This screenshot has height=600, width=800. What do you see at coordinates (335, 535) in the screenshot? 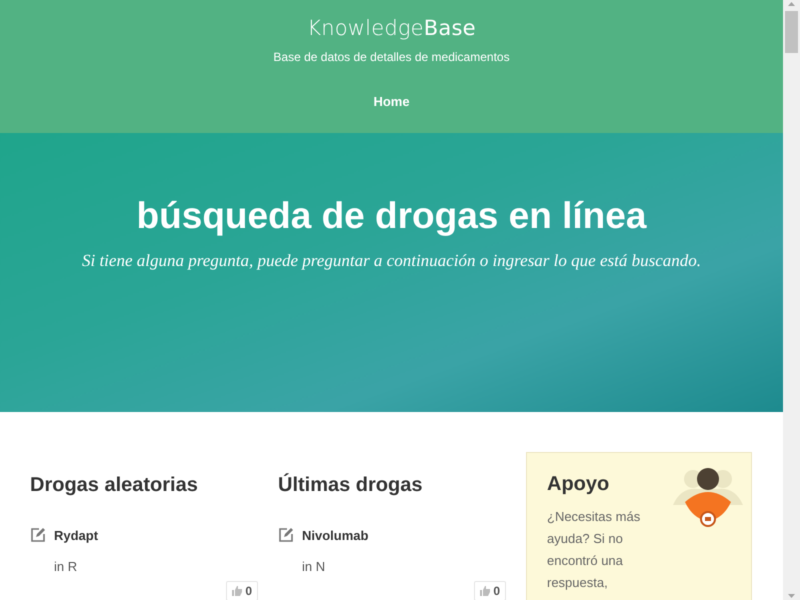
I see `drug-link: Nivolumab` at bounding box center [335, 535].